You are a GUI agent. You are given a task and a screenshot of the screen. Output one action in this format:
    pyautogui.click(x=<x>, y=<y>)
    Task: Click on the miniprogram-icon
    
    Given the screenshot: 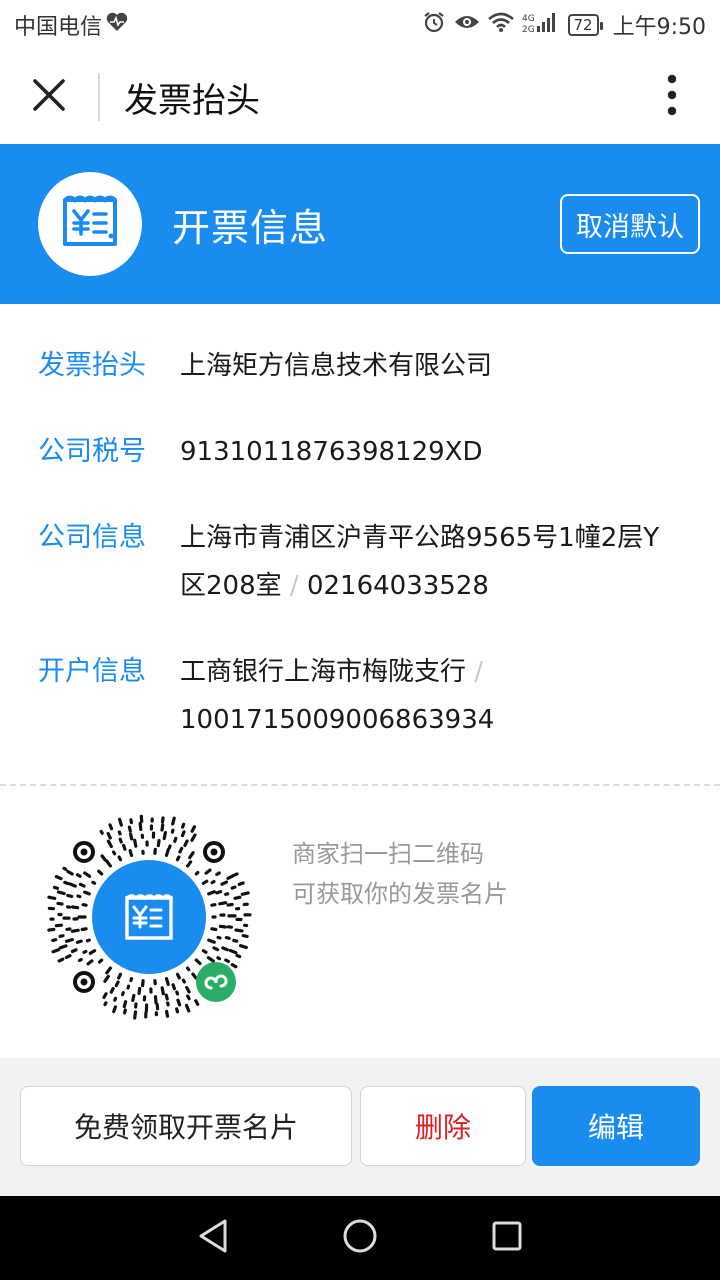 What is the action you would take?
    pyautogui.click(x=216, y=982)
    